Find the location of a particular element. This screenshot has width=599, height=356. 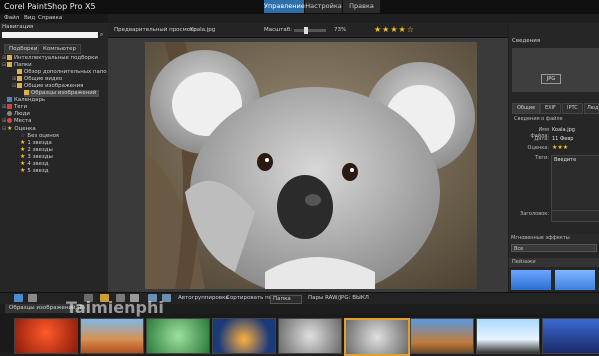

search-icon: ⌕ is located at coordinates (101, 35).